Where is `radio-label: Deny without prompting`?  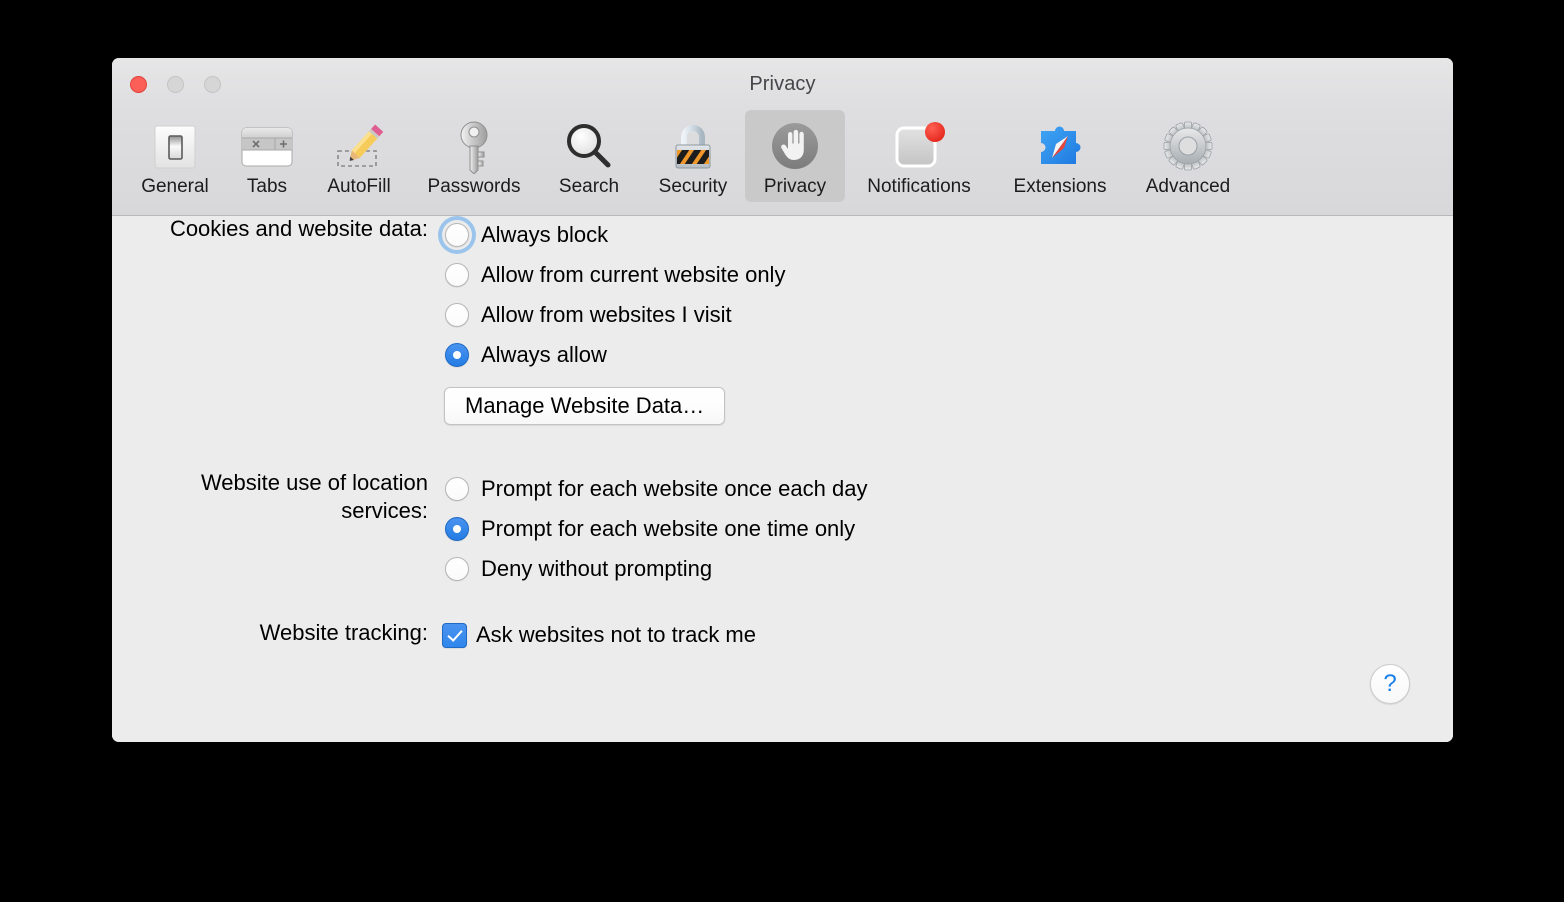
radio-label: Deny without prompting is located at coordinates (597, 568).